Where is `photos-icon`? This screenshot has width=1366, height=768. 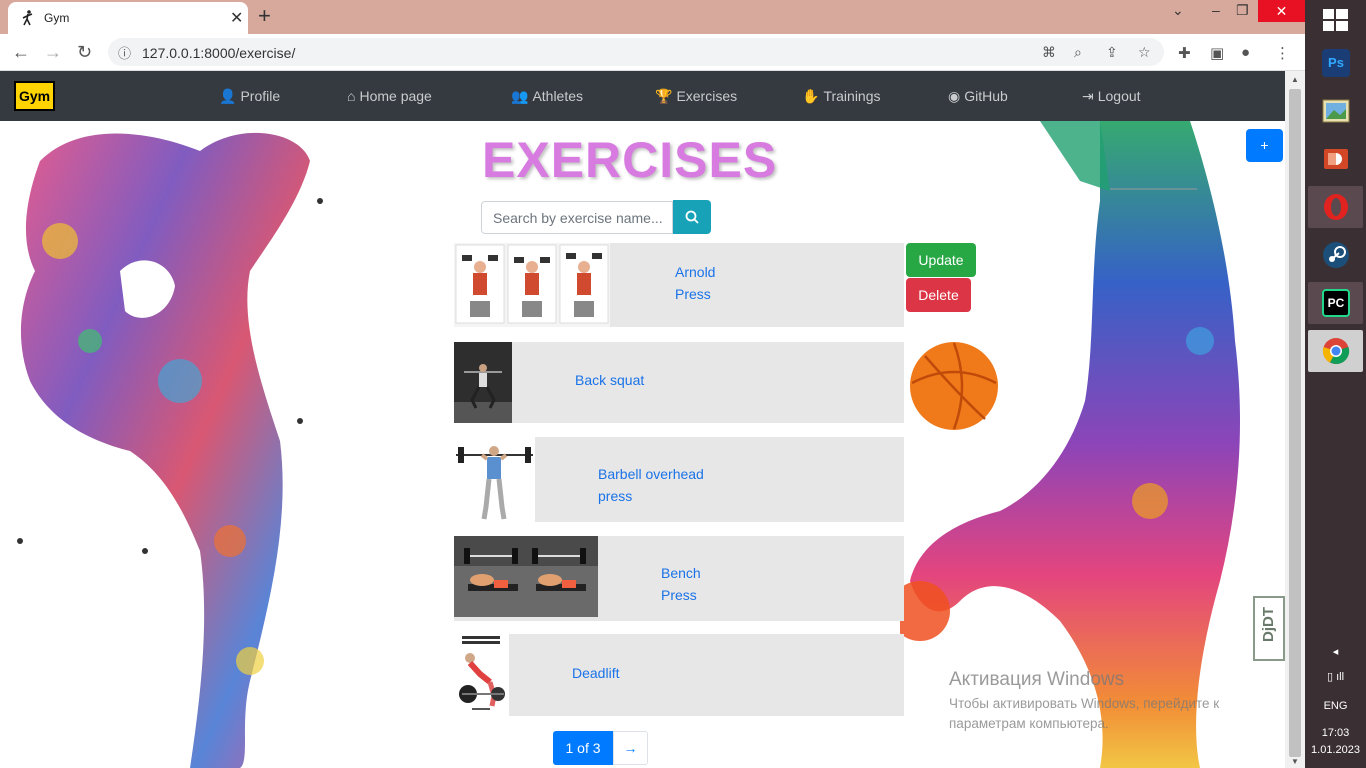 photos-icon is located at coordinates (1336, 111).